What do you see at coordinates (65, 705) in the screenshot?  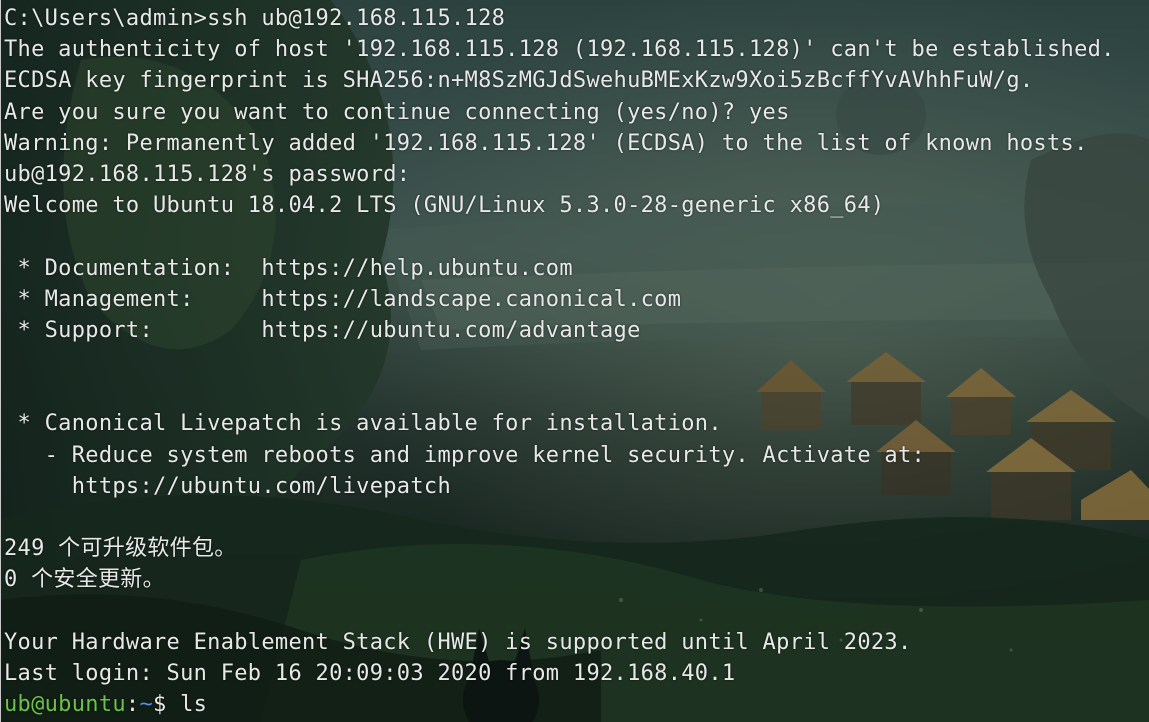 I see `prompt-user-host: ub@ubuntu` at bounding box center [65, 705].